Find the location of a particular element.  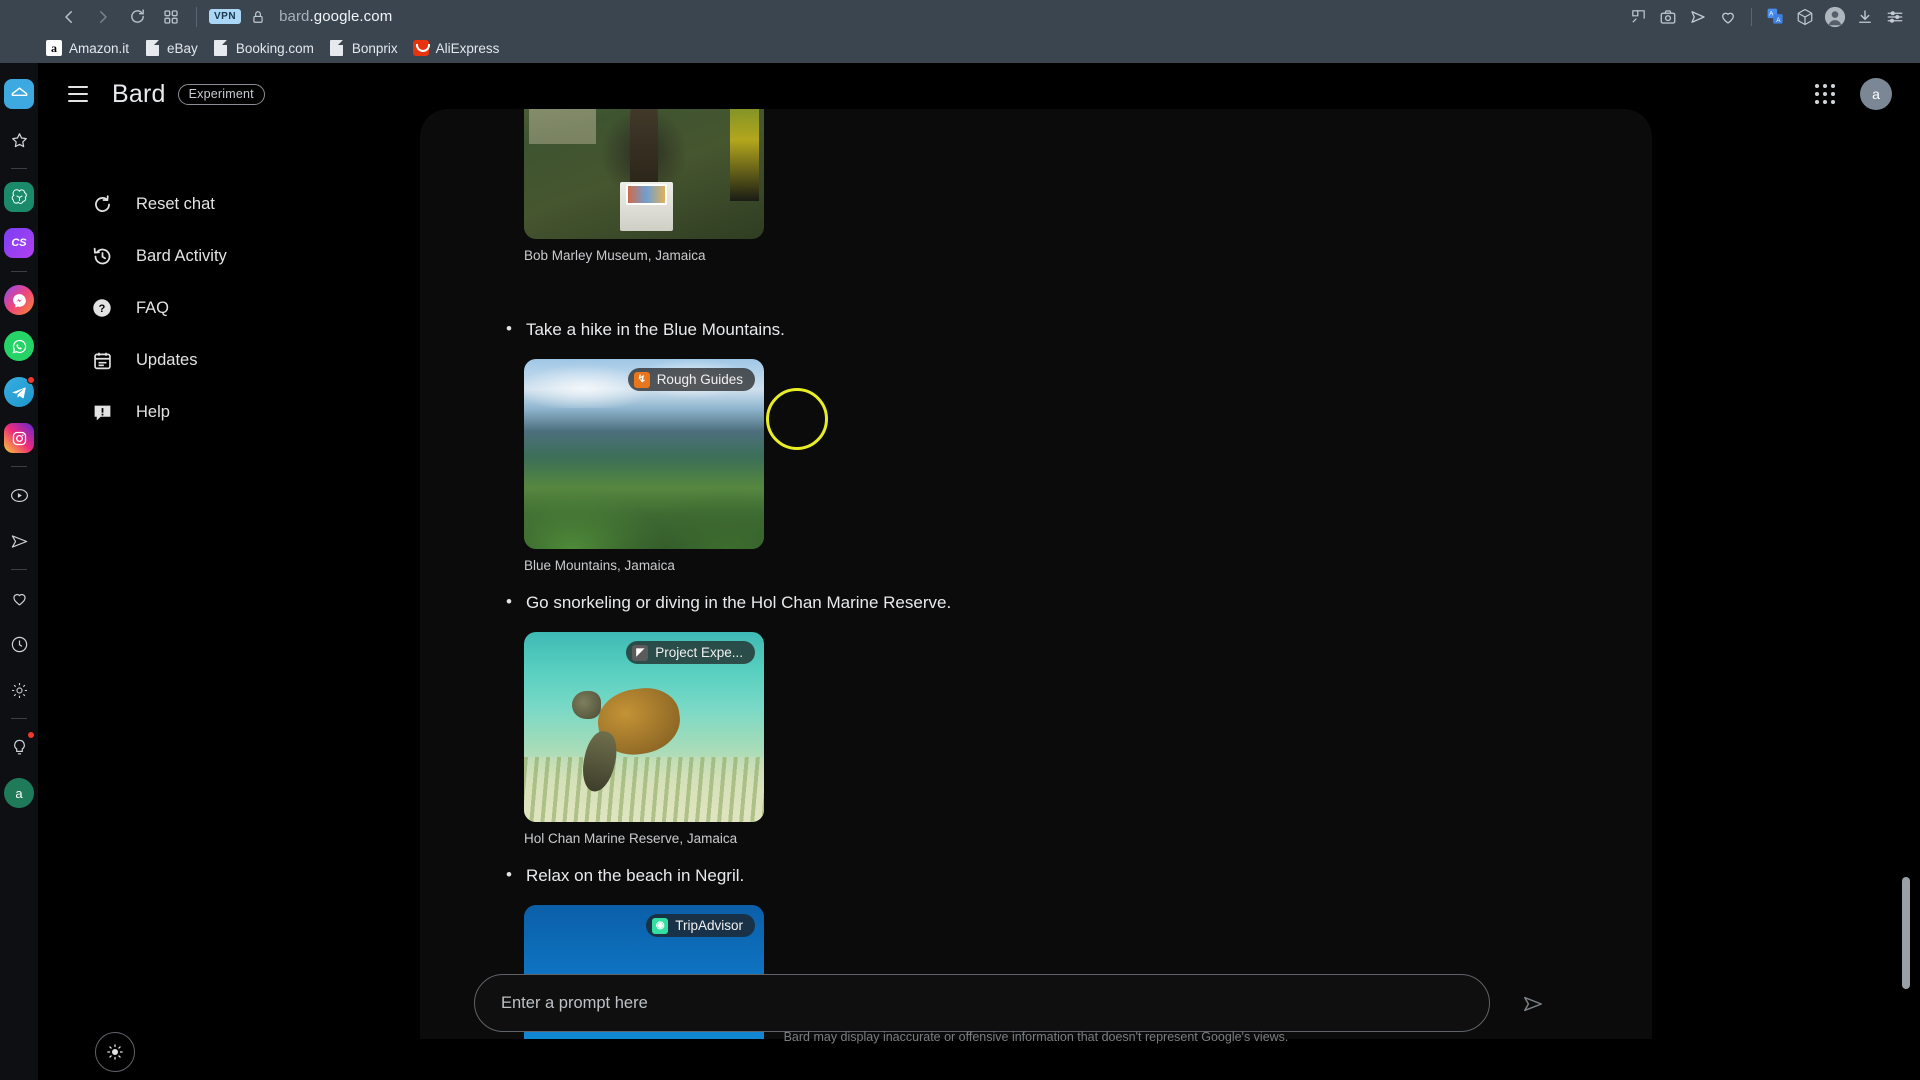

dock-item-chatgpt is located at coordinates (19, 197).